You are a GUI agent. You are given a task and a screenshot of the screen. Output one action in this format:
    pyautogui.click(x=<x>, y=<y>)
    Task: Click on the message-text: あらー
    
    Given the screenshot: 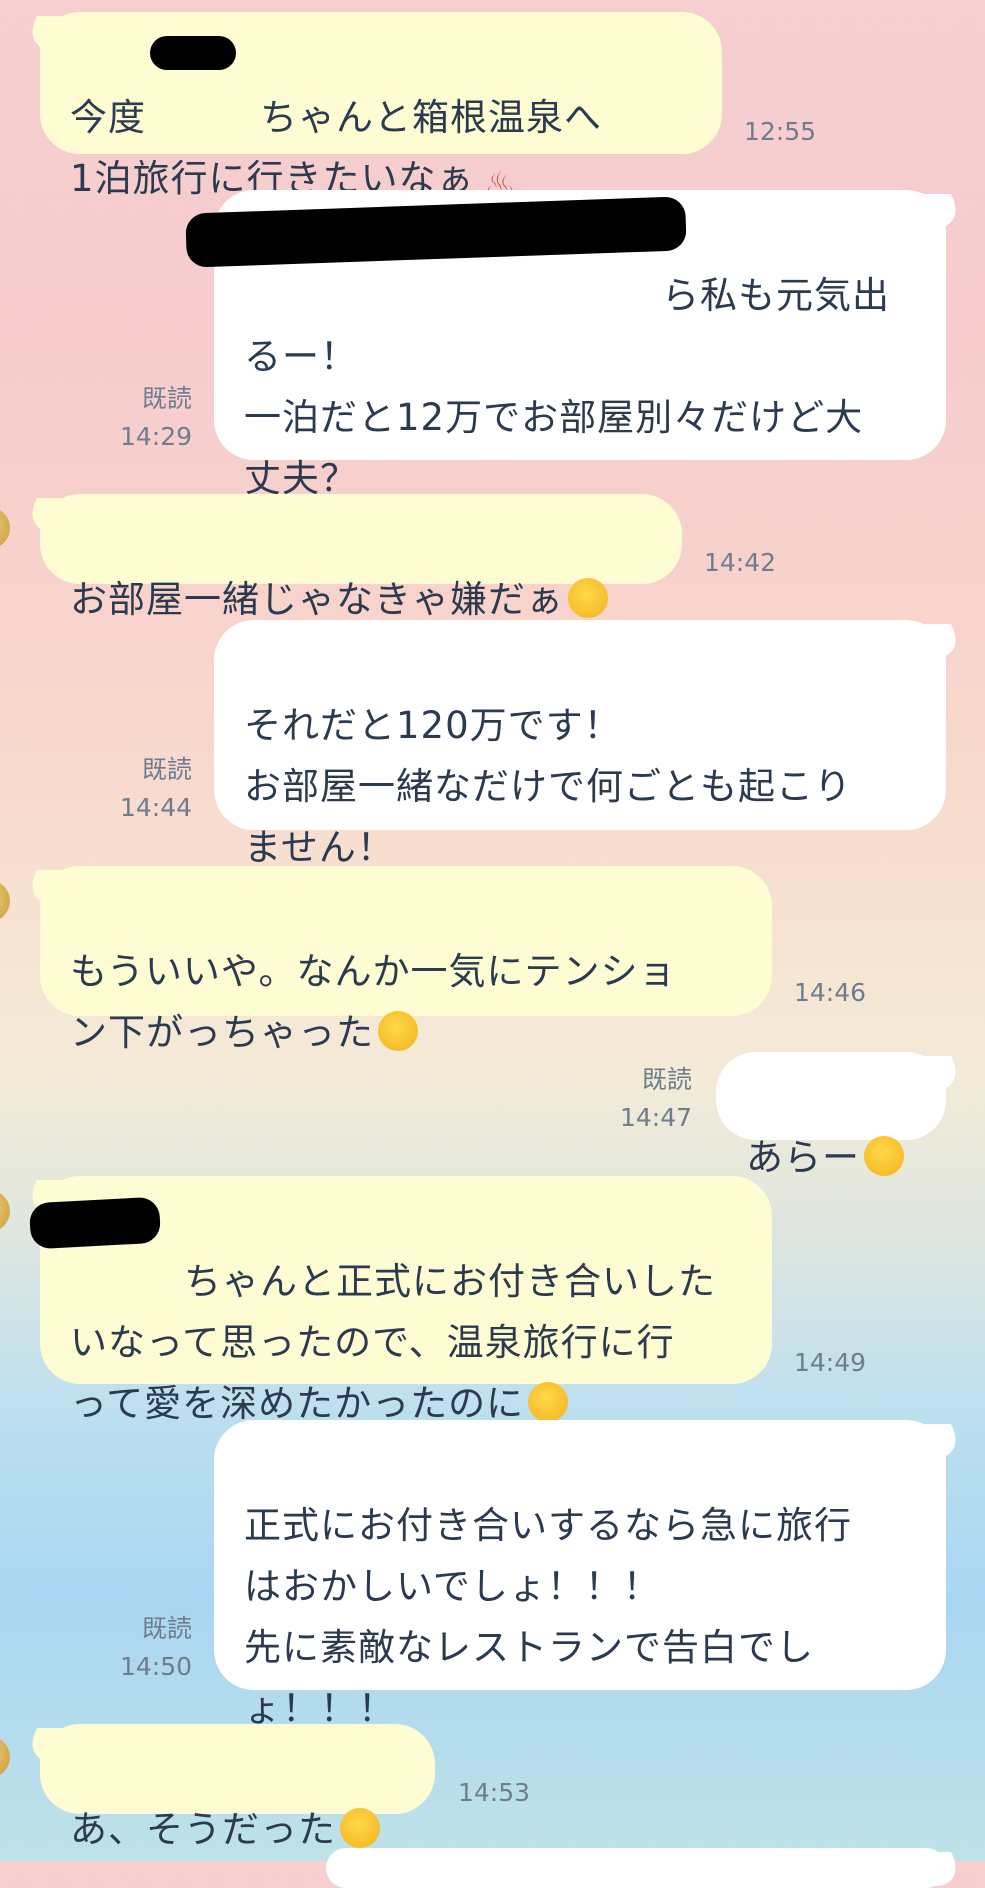 What is the action you would take?
    pyautogui.click(x=803, y=1157)
    